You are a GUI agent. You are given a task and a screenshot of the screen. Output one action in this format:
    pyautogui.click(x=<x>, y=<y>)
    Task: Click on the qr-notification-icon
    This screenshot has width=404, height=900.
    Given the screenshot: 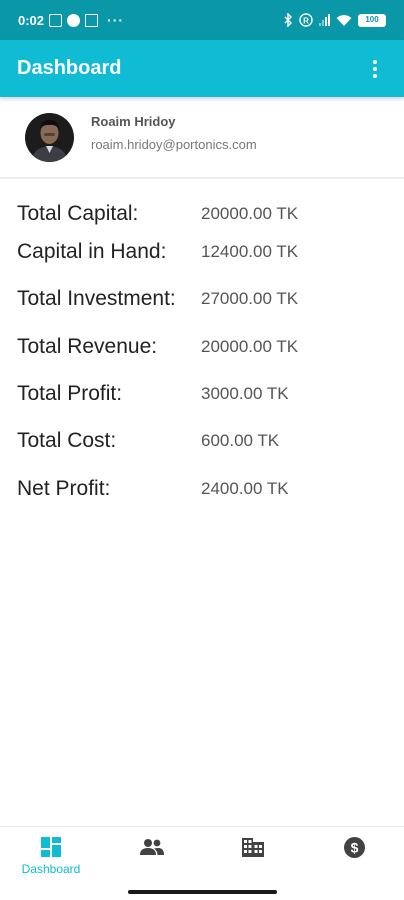 What is the action you would take?
    pyautogui.click(x=92, y=20)
    